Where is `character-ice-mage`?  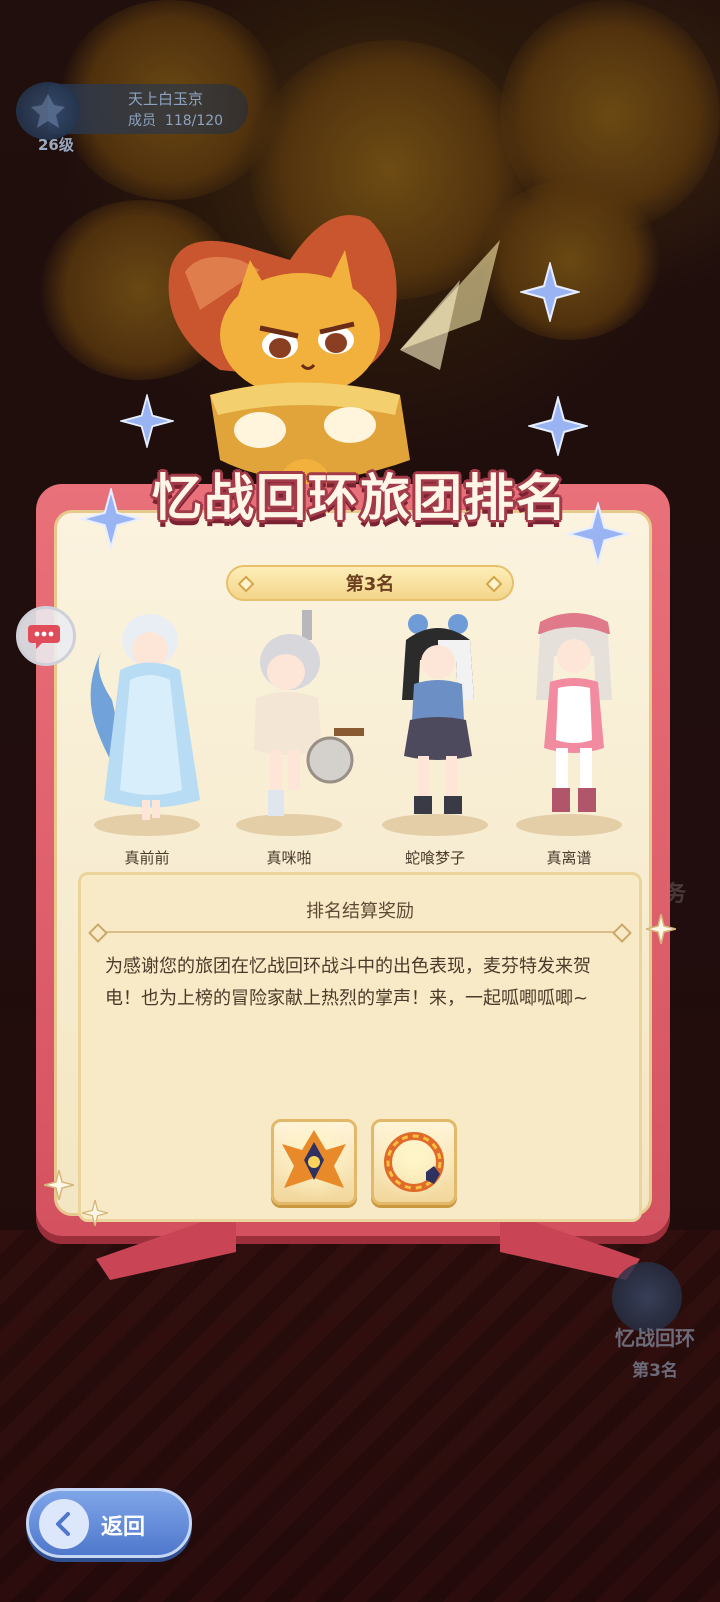
character-ice-mage is located at coordinates (145, 717).